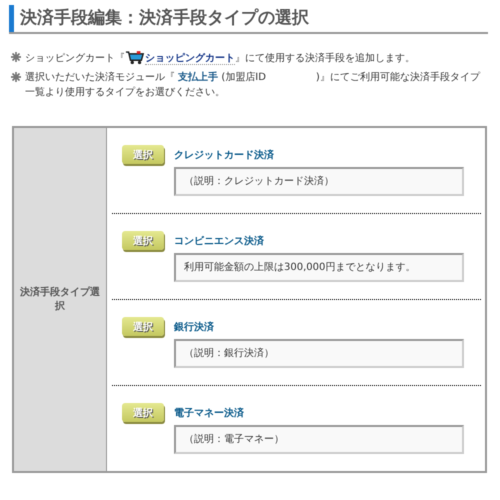  Describe the element at coordinates (198, 77) in the screenshot. I see `link: 支払上手` at that location.